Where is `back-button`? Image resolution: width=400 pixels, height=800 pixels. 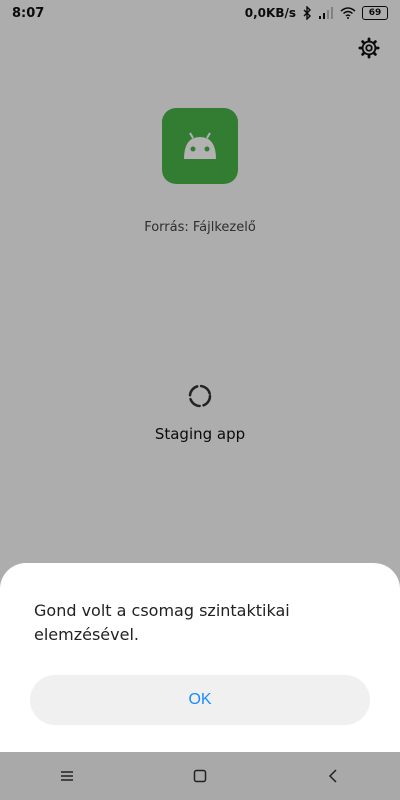 back-button is located at coordinates (333, 776).